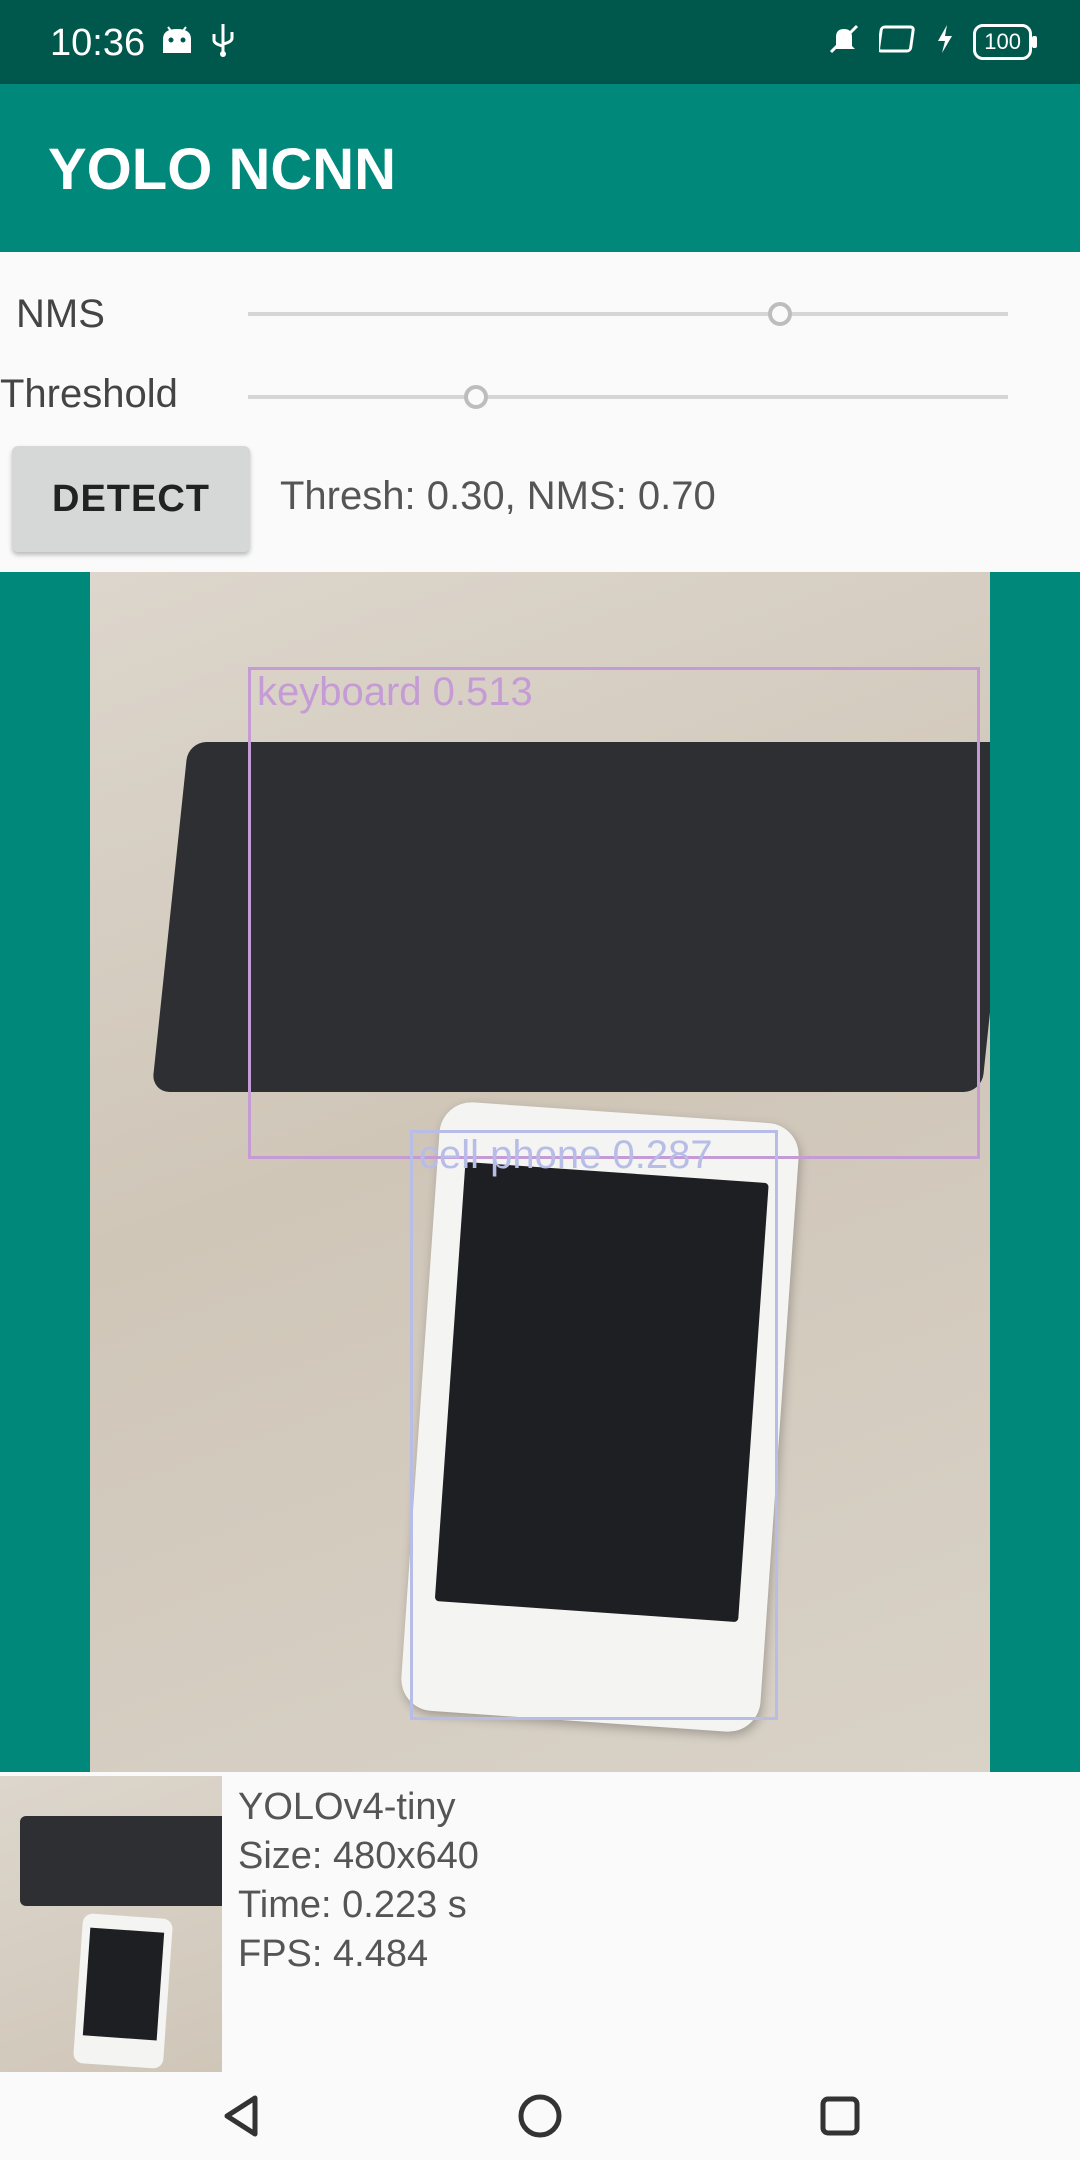 The image size is (1080, 2160). Describe the element at coordinates (780, 314) in the screenshot. I see `nms-slider-thumb` at that location.